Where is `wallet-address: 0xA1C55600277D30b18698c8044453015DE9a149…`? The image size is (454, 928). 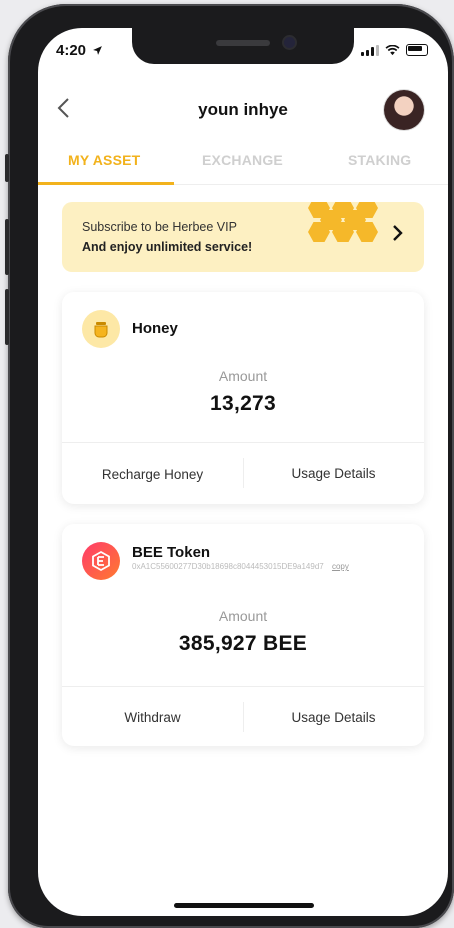
wallet-address: 0xA1C55600277D30b18698c8044453015DE9a149… is located at coordinates (240, 566).